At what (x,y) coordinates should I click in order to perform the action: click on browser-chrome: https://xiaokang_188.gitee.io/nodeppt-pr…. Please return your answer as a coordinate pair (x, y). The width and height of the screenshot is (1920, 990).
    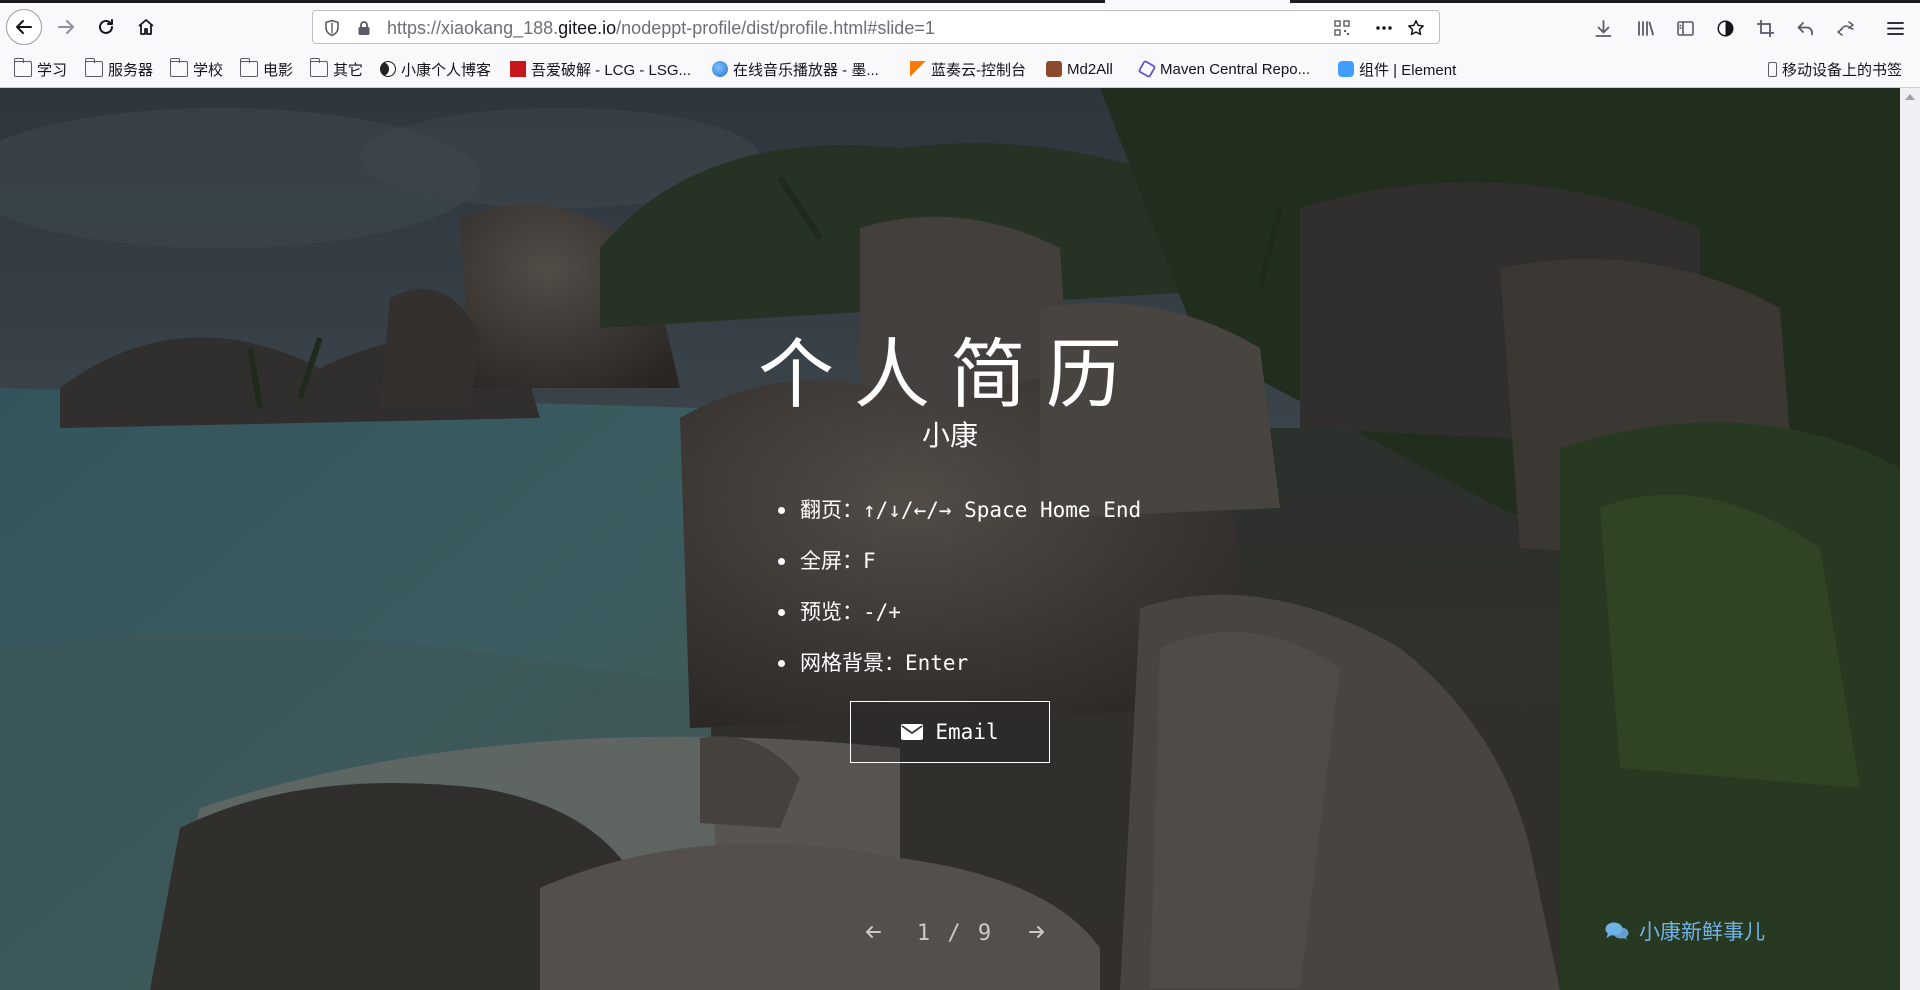
    Looking at the image, I should click on (960, 44).